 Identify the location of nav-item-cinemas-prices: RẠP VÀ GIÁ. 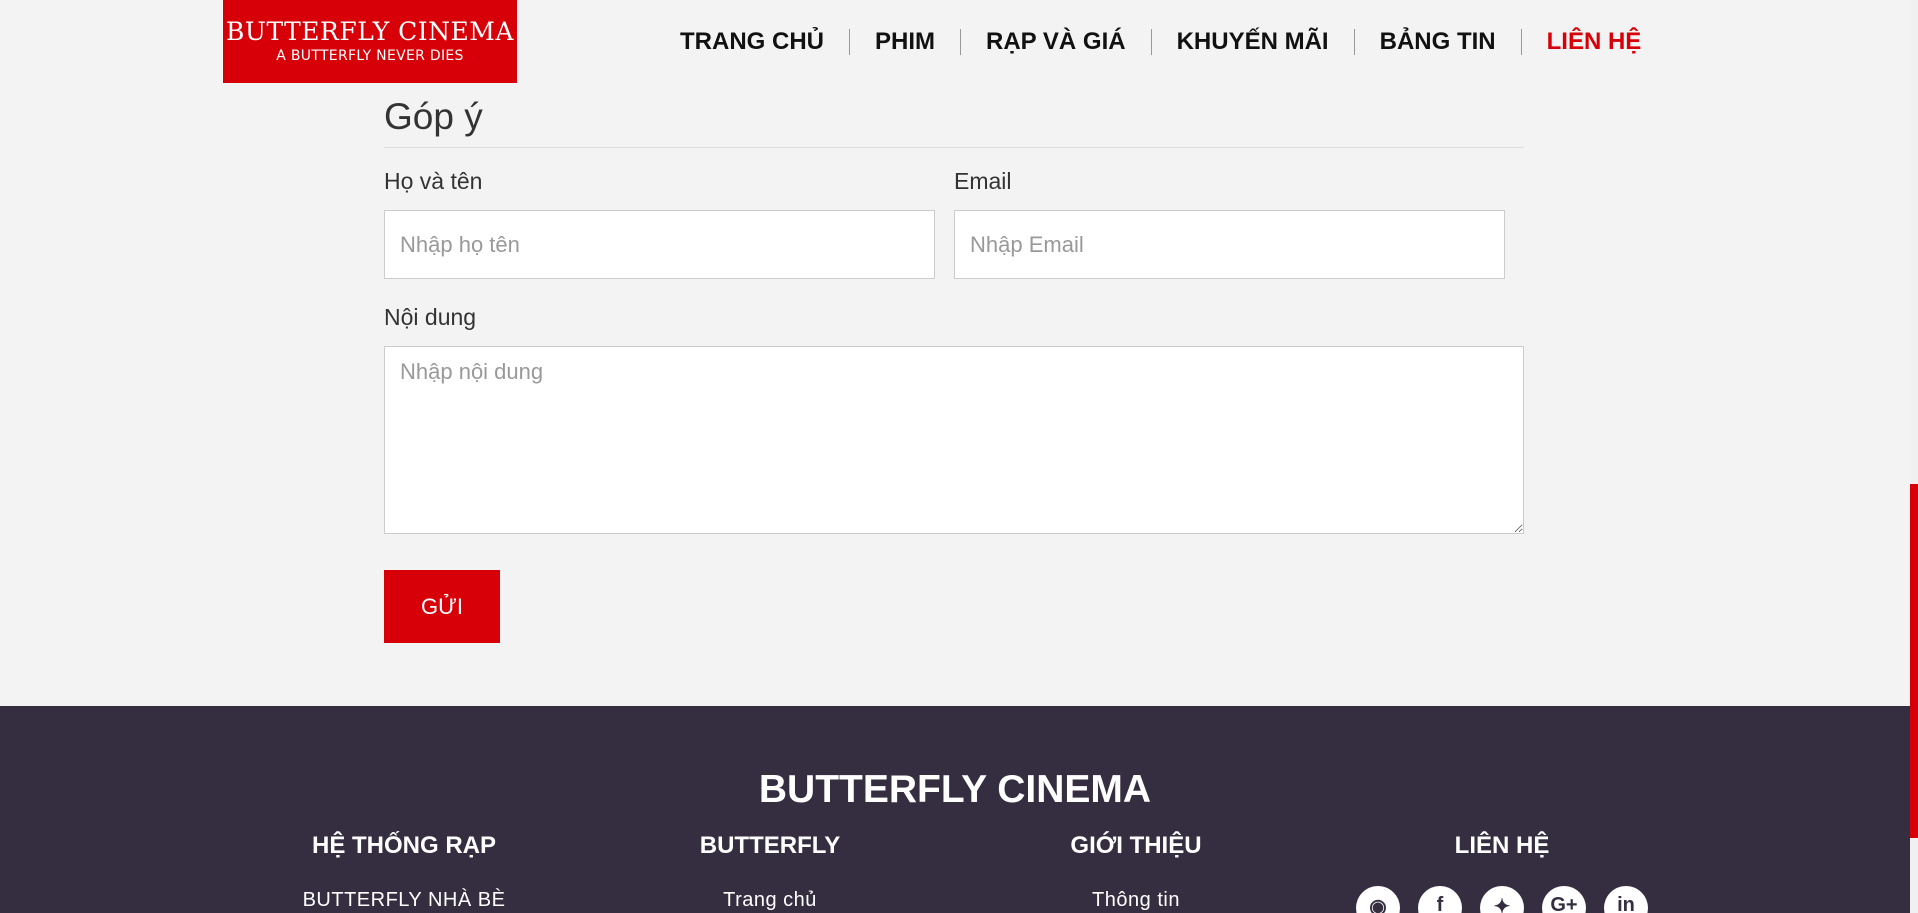
(1056, 42).